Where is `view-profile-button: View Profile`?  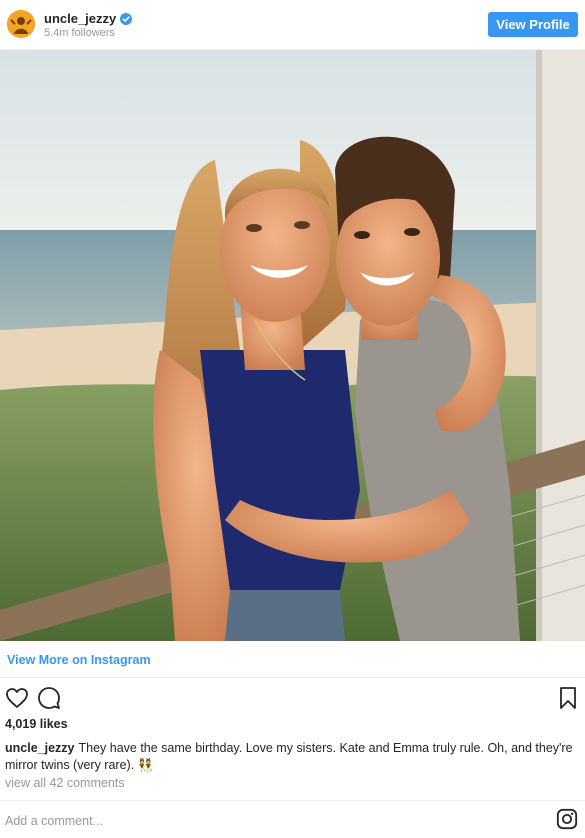 view-profile-button: View Profile is located at coordinates (533, 24).